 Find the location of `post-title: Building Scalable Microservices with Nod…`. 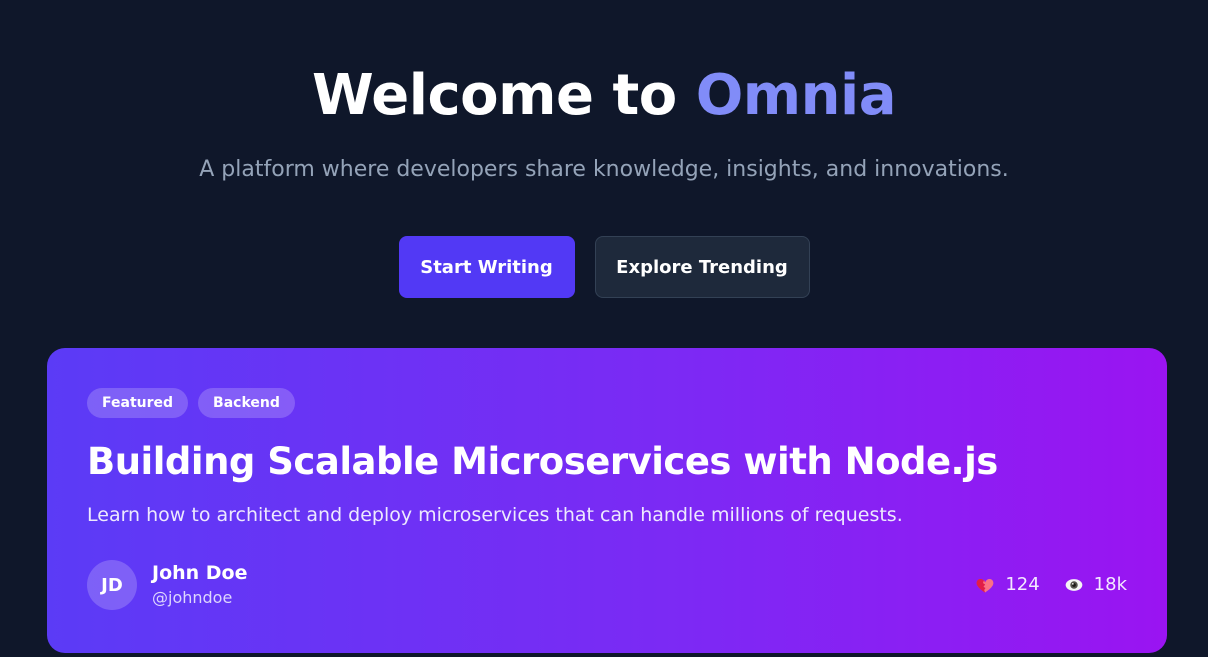

post-title: Building Scalable Microservices with Nod… is located at coordinates (542, 462).